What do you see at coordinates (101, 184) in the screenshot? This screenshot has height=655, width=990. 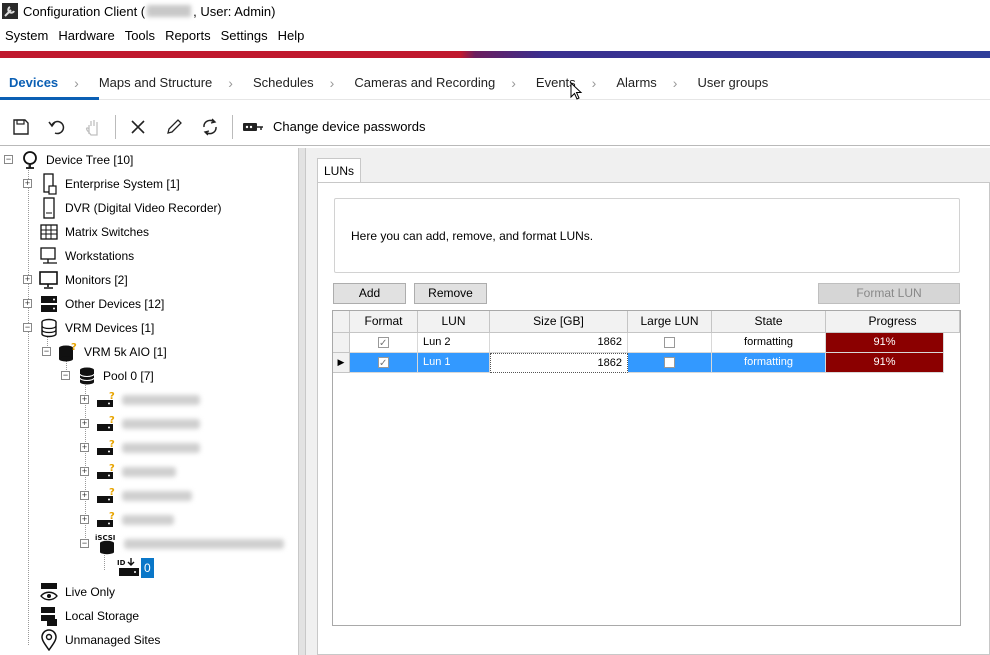 I see `tree-item-enterprise: + Enterprise System [1]` at bounding box center [101, 184].